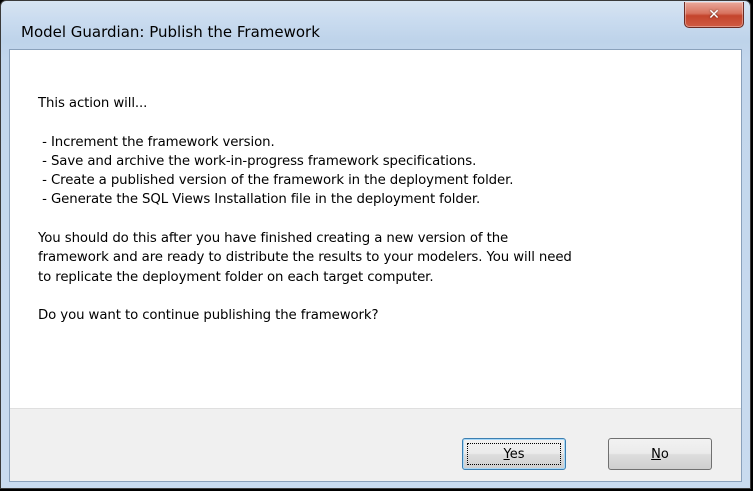 This screenshot has width=753, height=491. I want to click on yes-button-label: Yes, so click(514, 454).